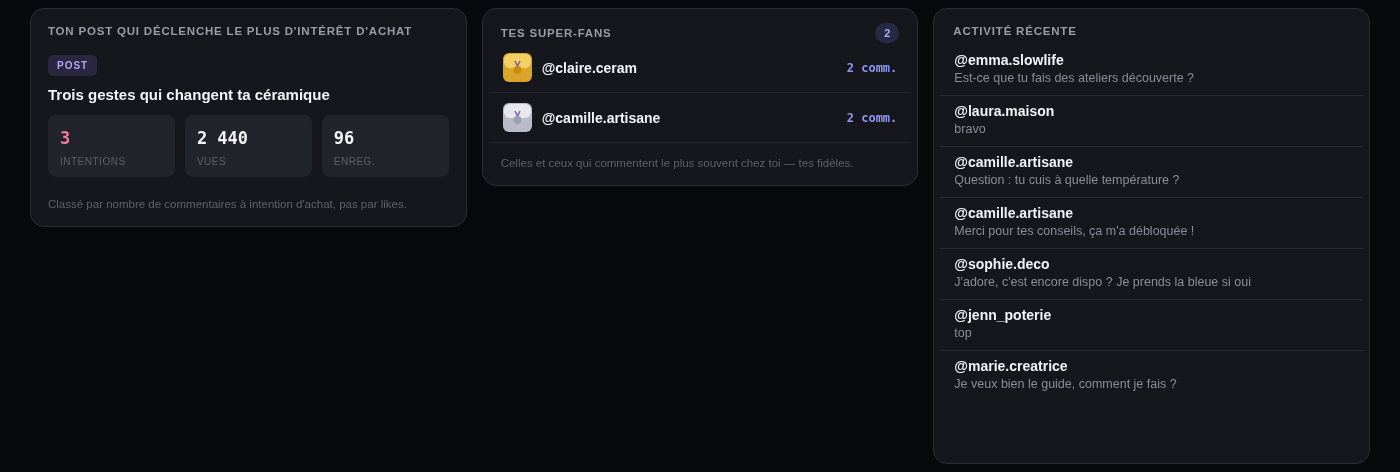 The height and width of the screenshot is (472, 1400). Describe the element at coordinates (887, 33) in the screenshot. I see `count-badge: 2` at that location.